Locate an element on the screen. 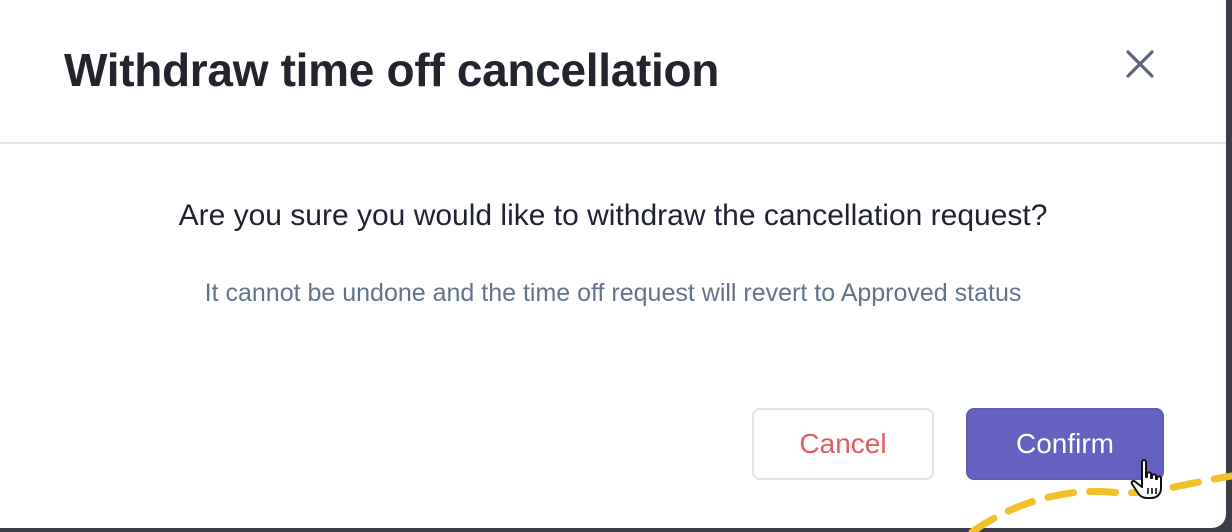  dialog-title: Withdraw time off cancellation is located at coordinates (392, 70).